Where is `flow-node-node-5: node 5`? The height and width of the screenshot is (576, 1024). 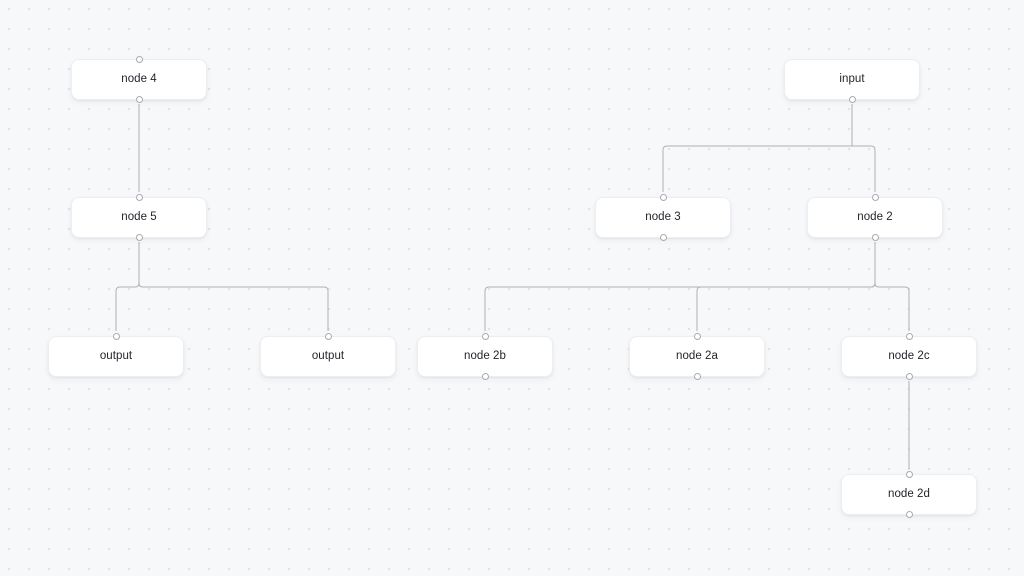
flow-node-node-5: node 5 is located at coordinates (139, 217).